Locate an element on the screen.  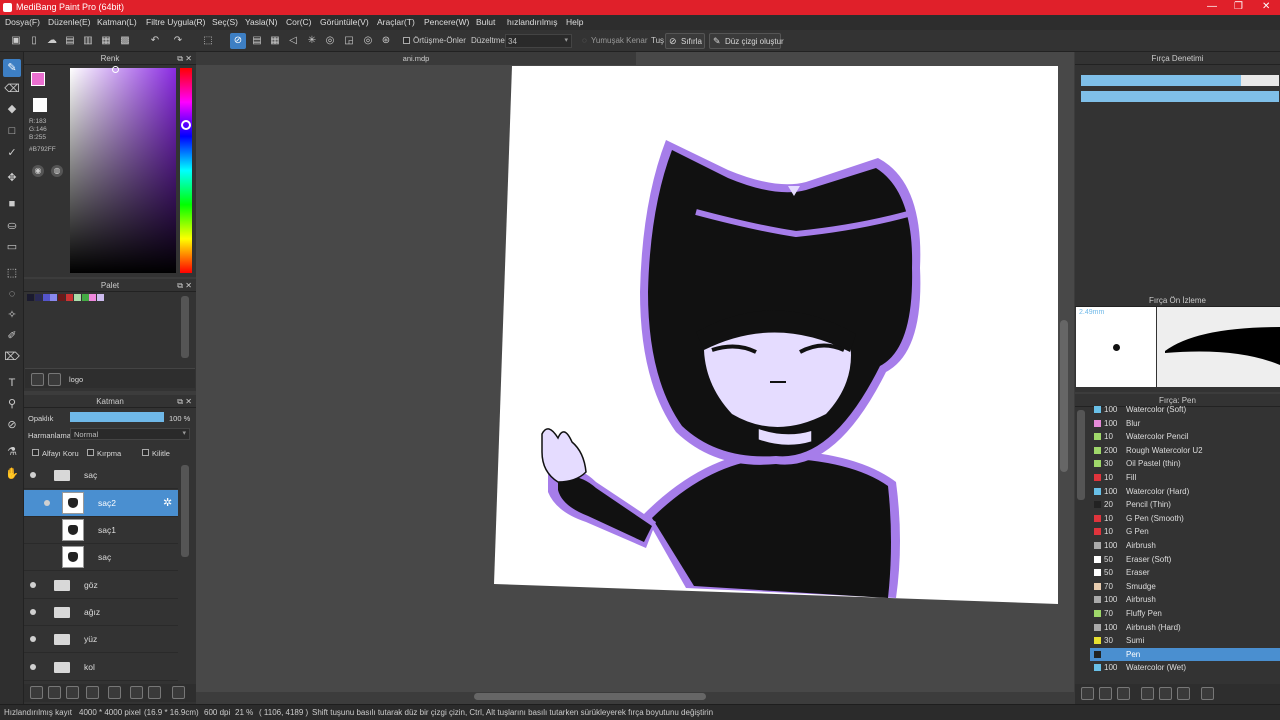
snap-off-icon: ⊘ is located at coordinates (238, 41).